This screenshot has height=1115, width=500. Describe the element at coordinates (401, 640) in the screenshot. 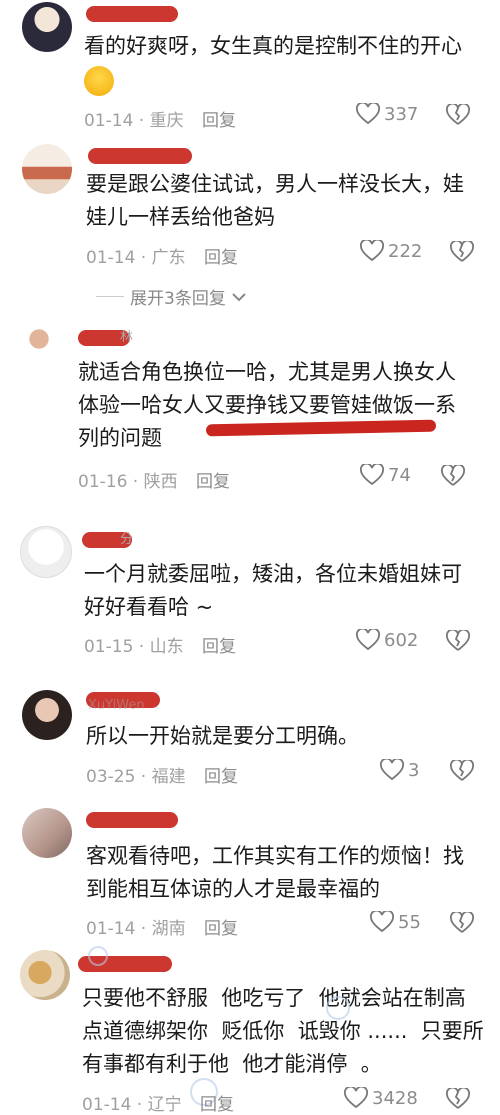

I see `like-count: 602` at that location.